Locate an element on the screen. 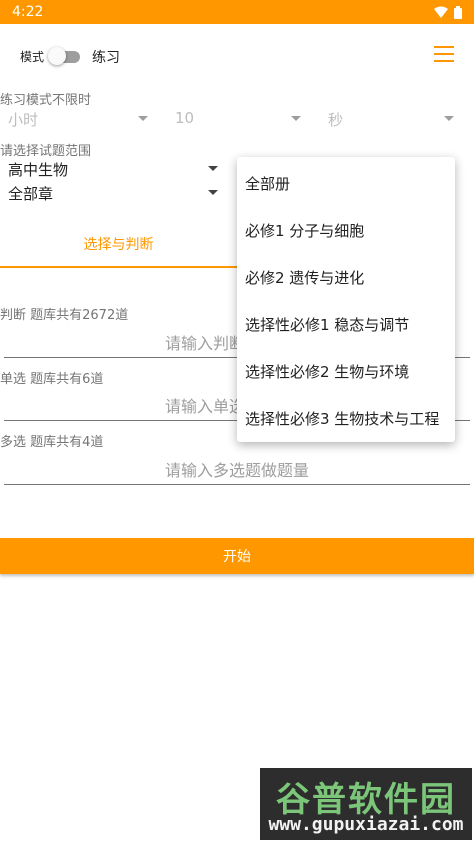 The image size is (474, 844). hour-spinner: 小时 is located at coordinates (23, 119).